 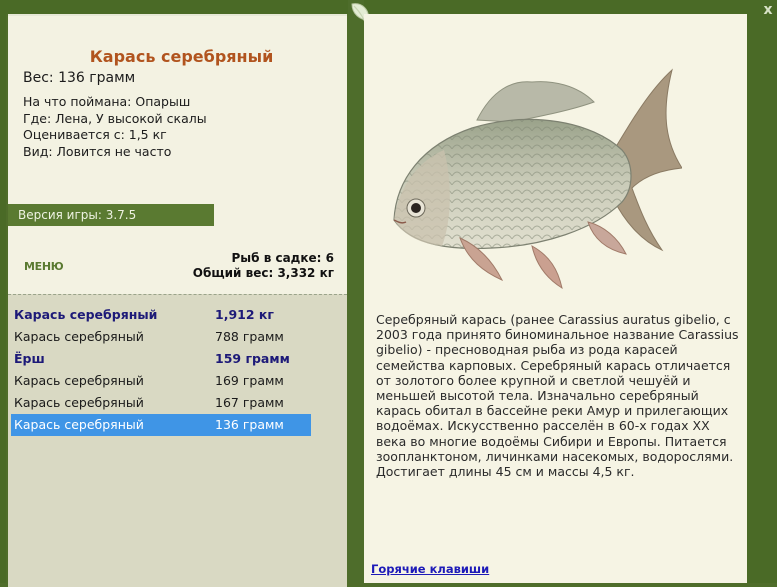 I want to click on keepnet-fish-weight: 1,912 кг, so click(x=244, y=314).